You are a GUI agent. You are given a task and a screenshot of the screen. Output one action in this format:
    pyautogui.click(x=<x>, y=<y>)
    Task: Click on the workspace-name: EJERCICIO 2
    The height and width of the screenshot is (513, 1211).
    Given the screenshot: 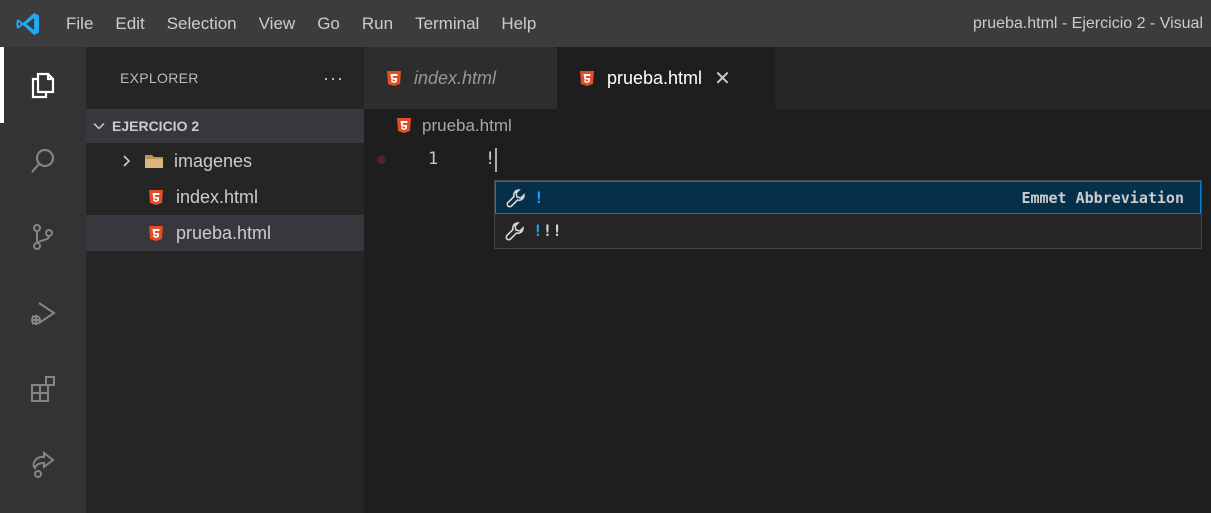 What is the action you would take?
    pyautogui.click(x=156, y=126)
    